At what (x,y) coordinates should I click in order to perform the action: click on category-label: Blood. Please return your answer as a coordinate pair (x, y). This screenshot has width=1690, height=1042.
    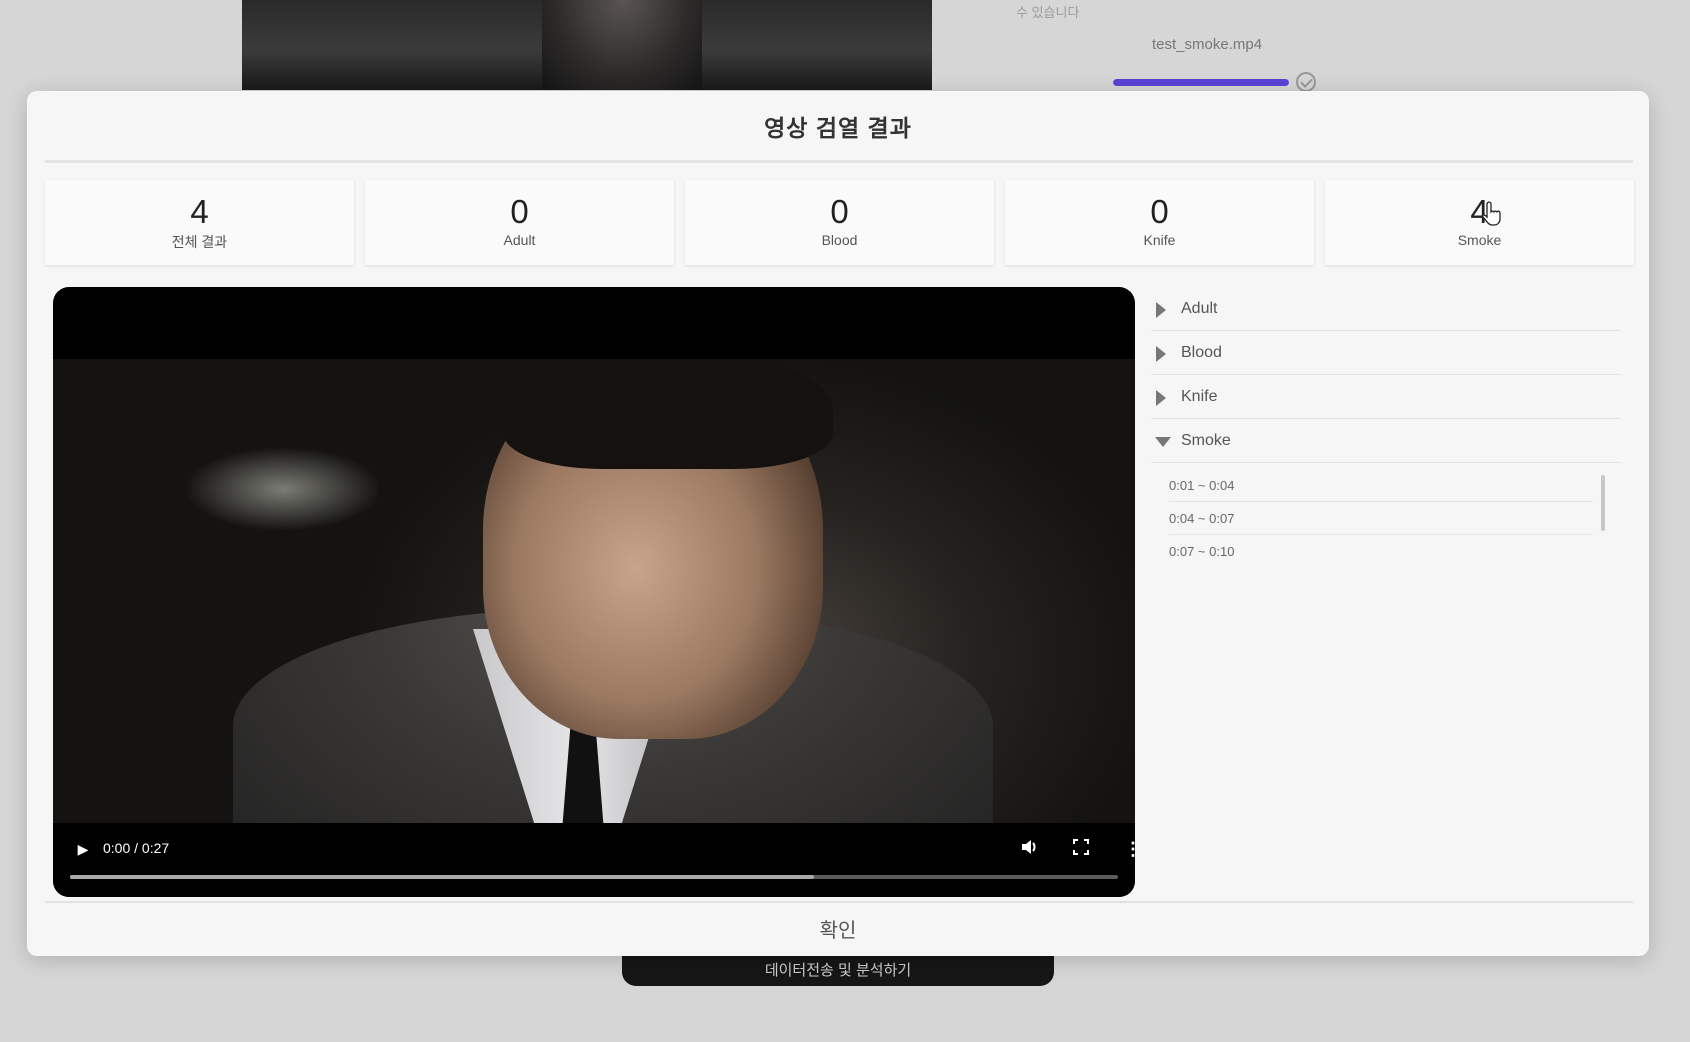
    Looking at the image, I should click on (1201, 352).